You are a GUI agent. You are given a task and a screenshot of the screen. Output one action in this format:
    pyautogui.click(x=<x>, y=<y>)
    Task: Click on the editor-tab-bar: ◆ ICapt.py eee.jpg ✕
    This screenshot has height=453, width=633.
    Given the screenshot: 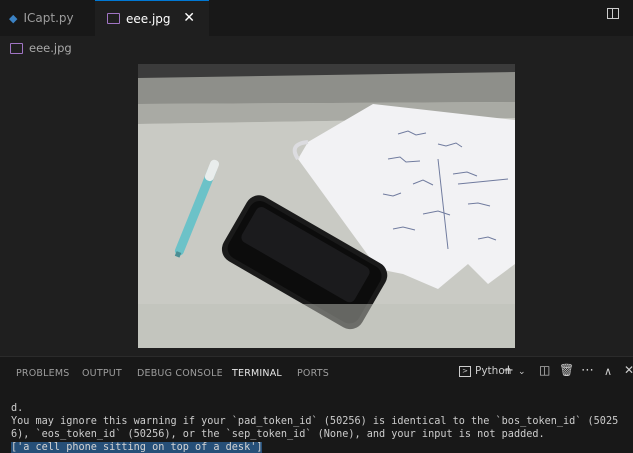 What is the action you would take?
    pyautogui.click(x=316, y=18)
    